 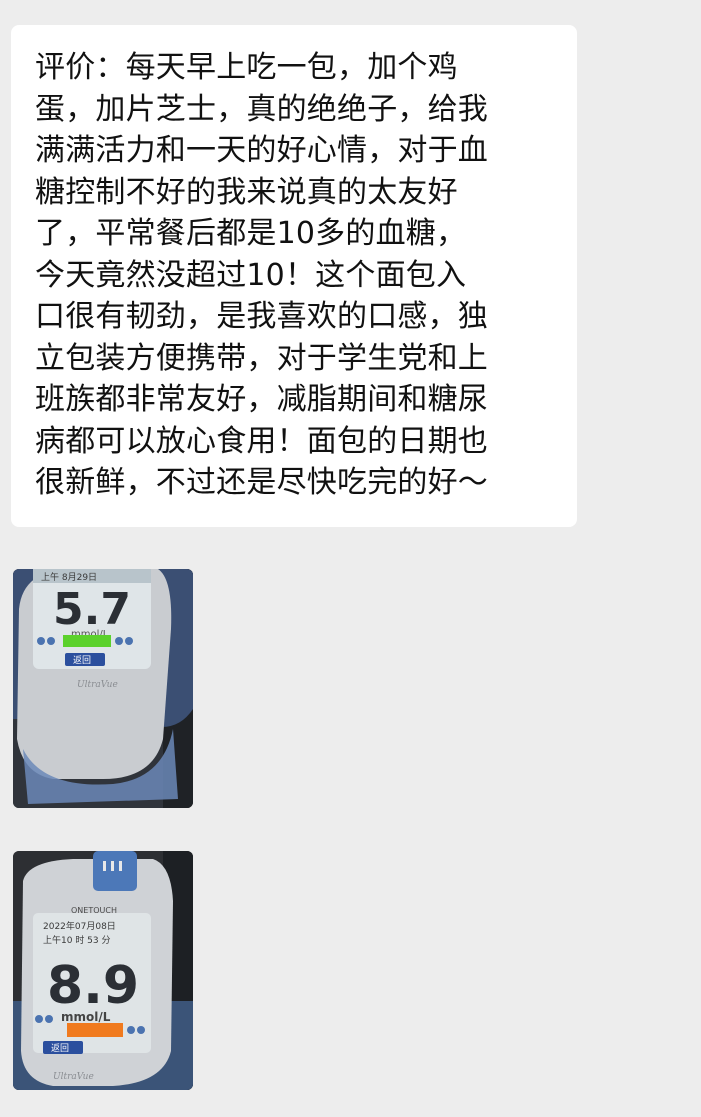 I want to click on meter-time-text: 上午10 时 53 分, so click(x=77, y=940).